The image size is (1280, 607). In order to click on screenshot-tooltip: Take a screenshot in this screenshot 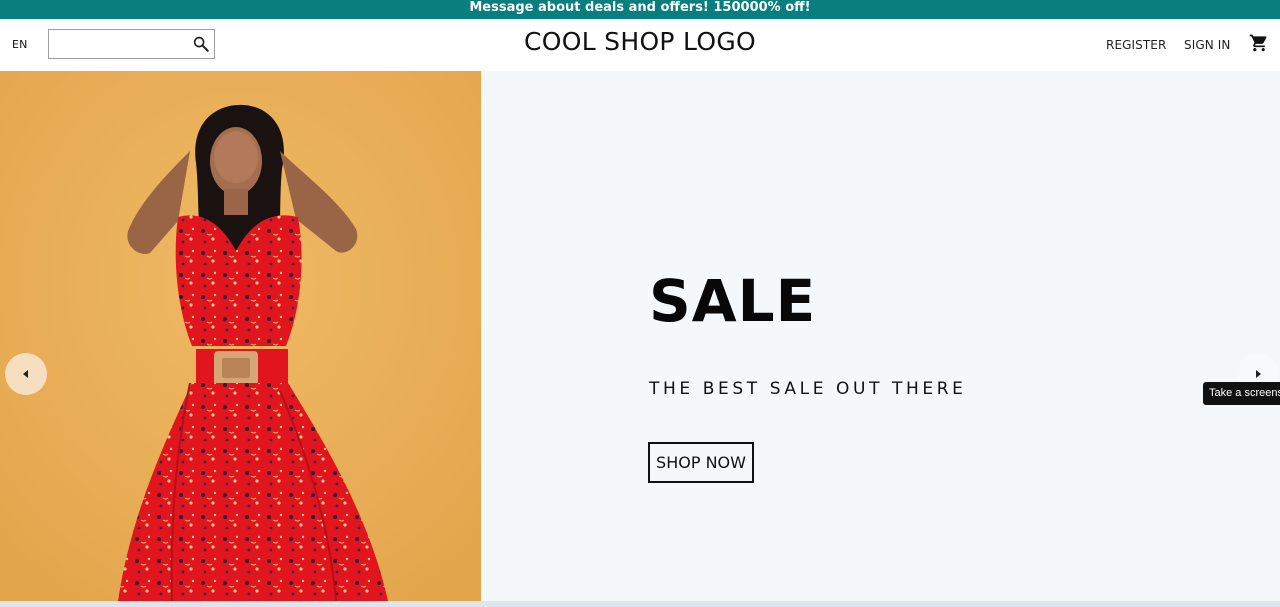, I will do `click(1241, 393)`.